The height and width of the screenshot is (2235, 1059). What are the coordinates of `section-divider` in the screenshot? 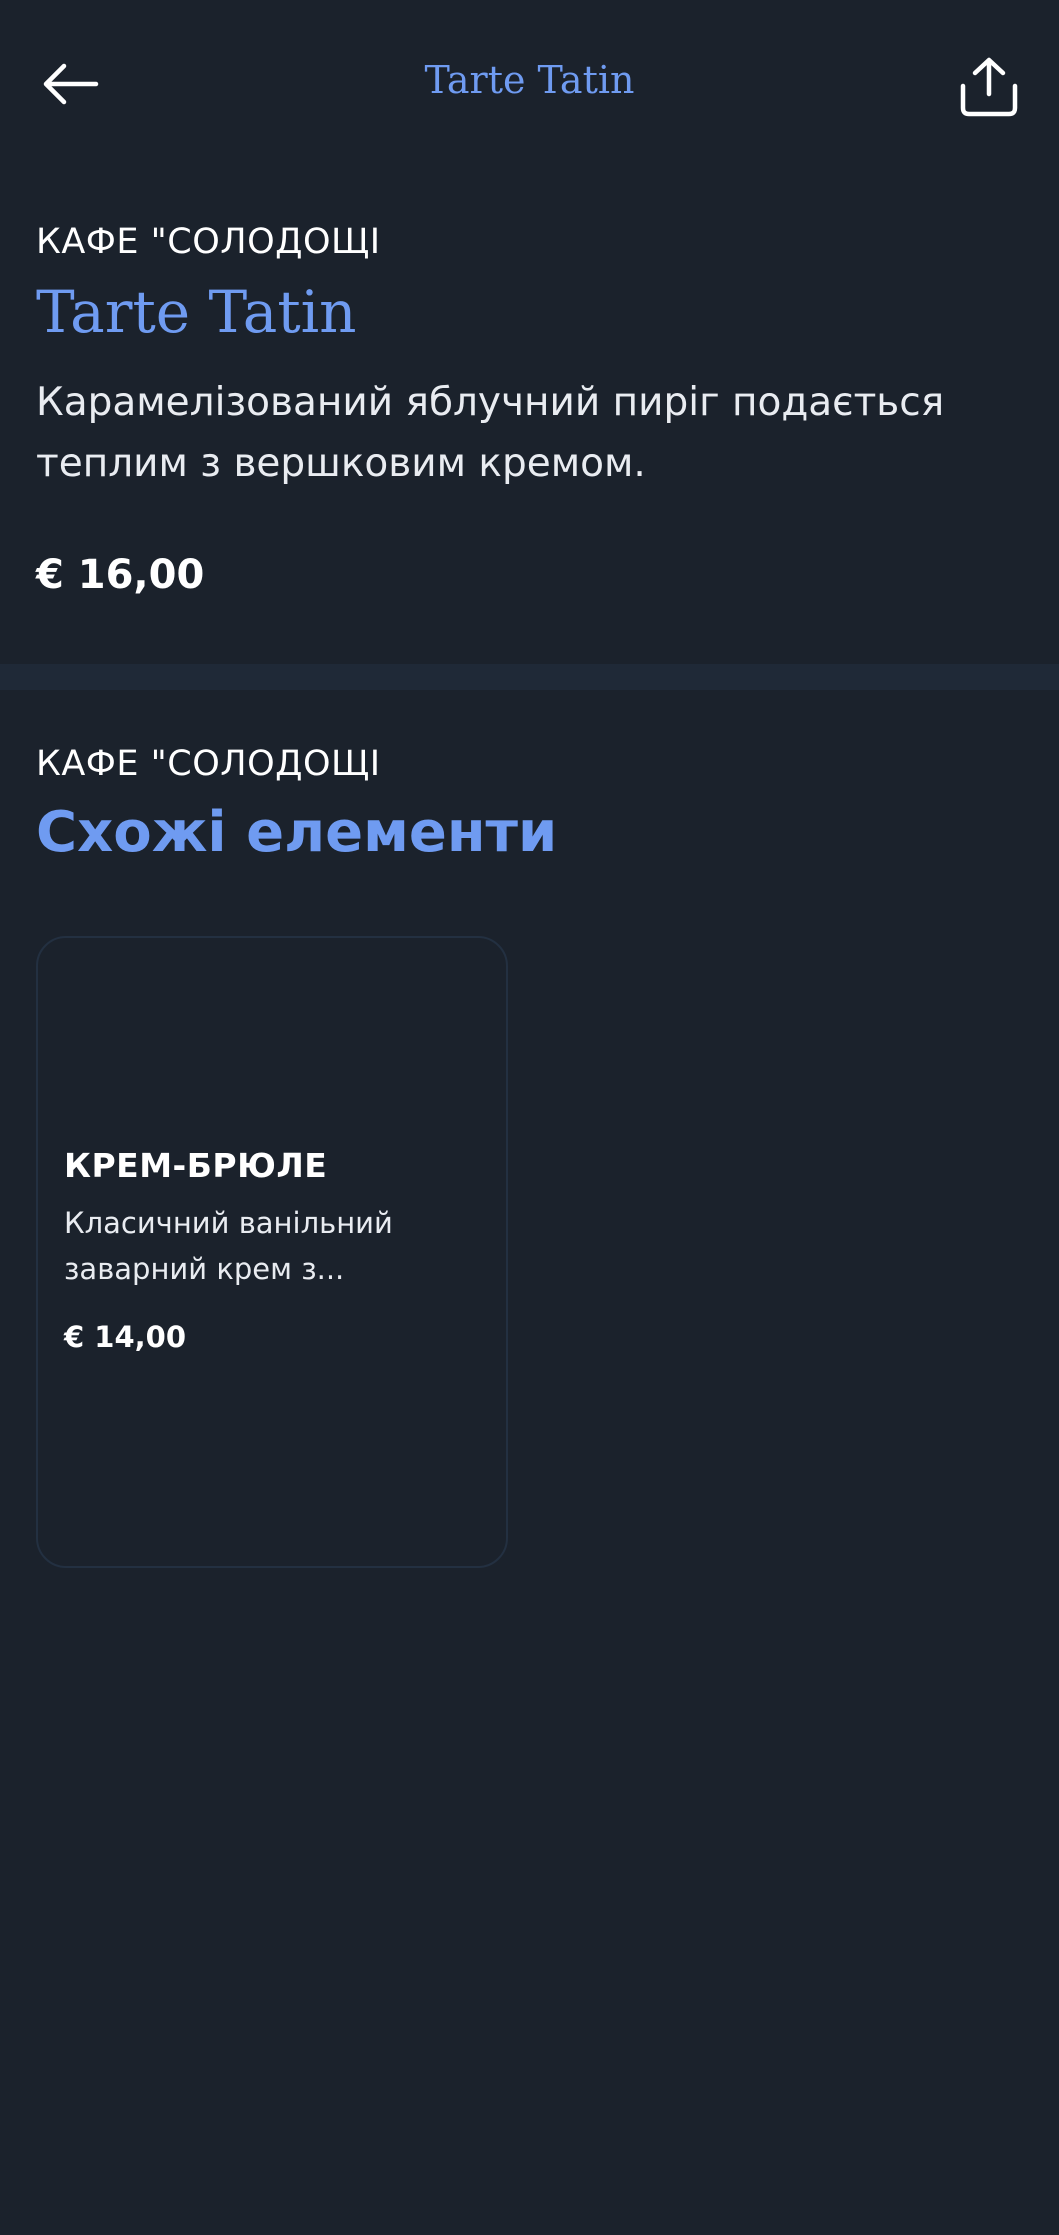 It's located at (529, 677).